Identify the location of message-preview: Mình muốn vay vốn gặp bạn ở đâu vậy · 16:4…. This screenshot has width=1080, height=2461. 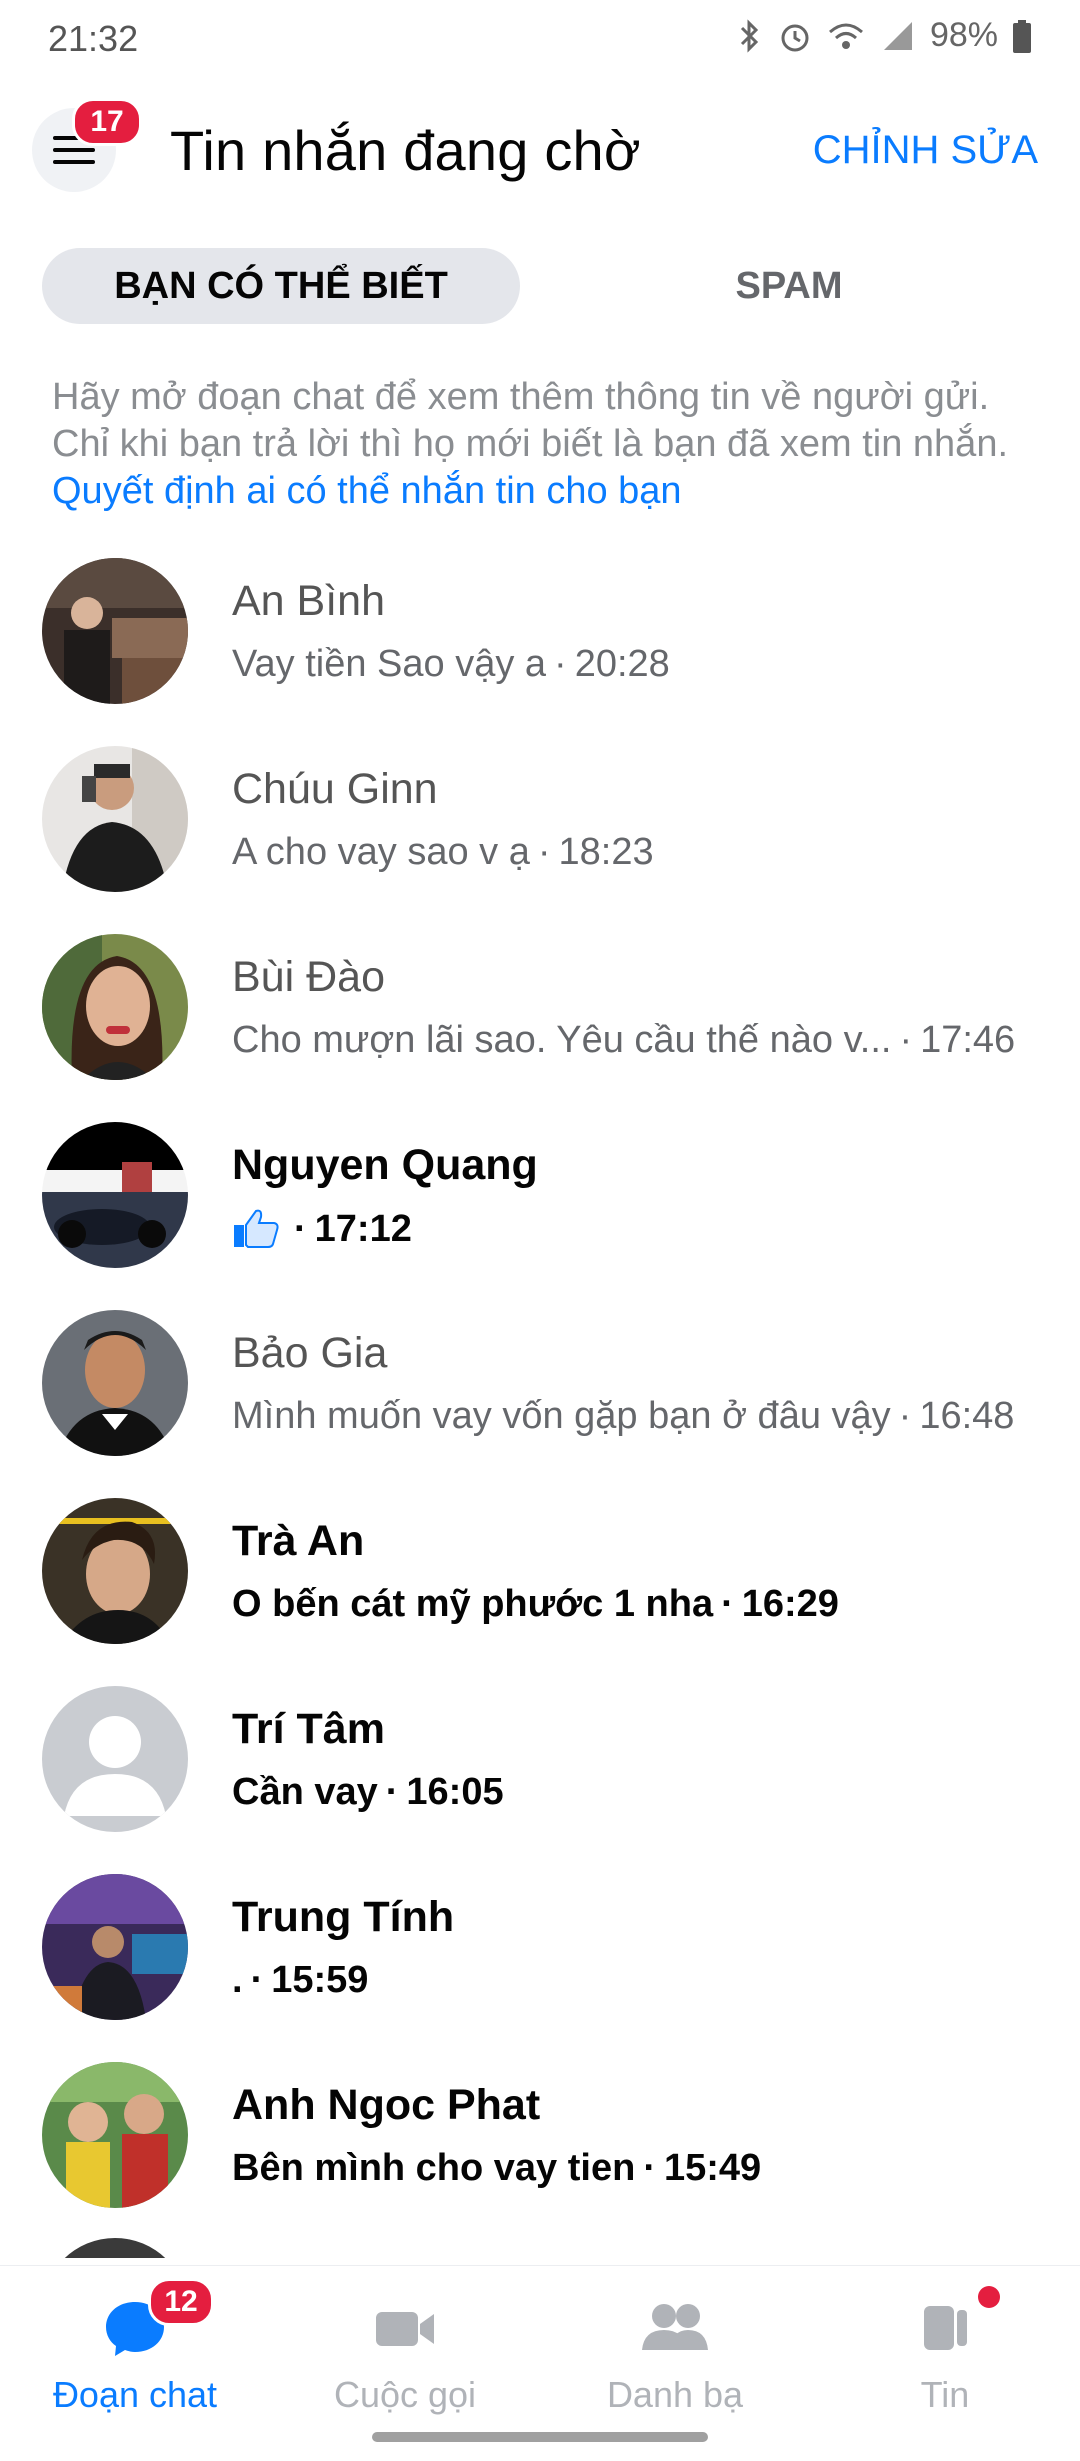
(623, 1416).